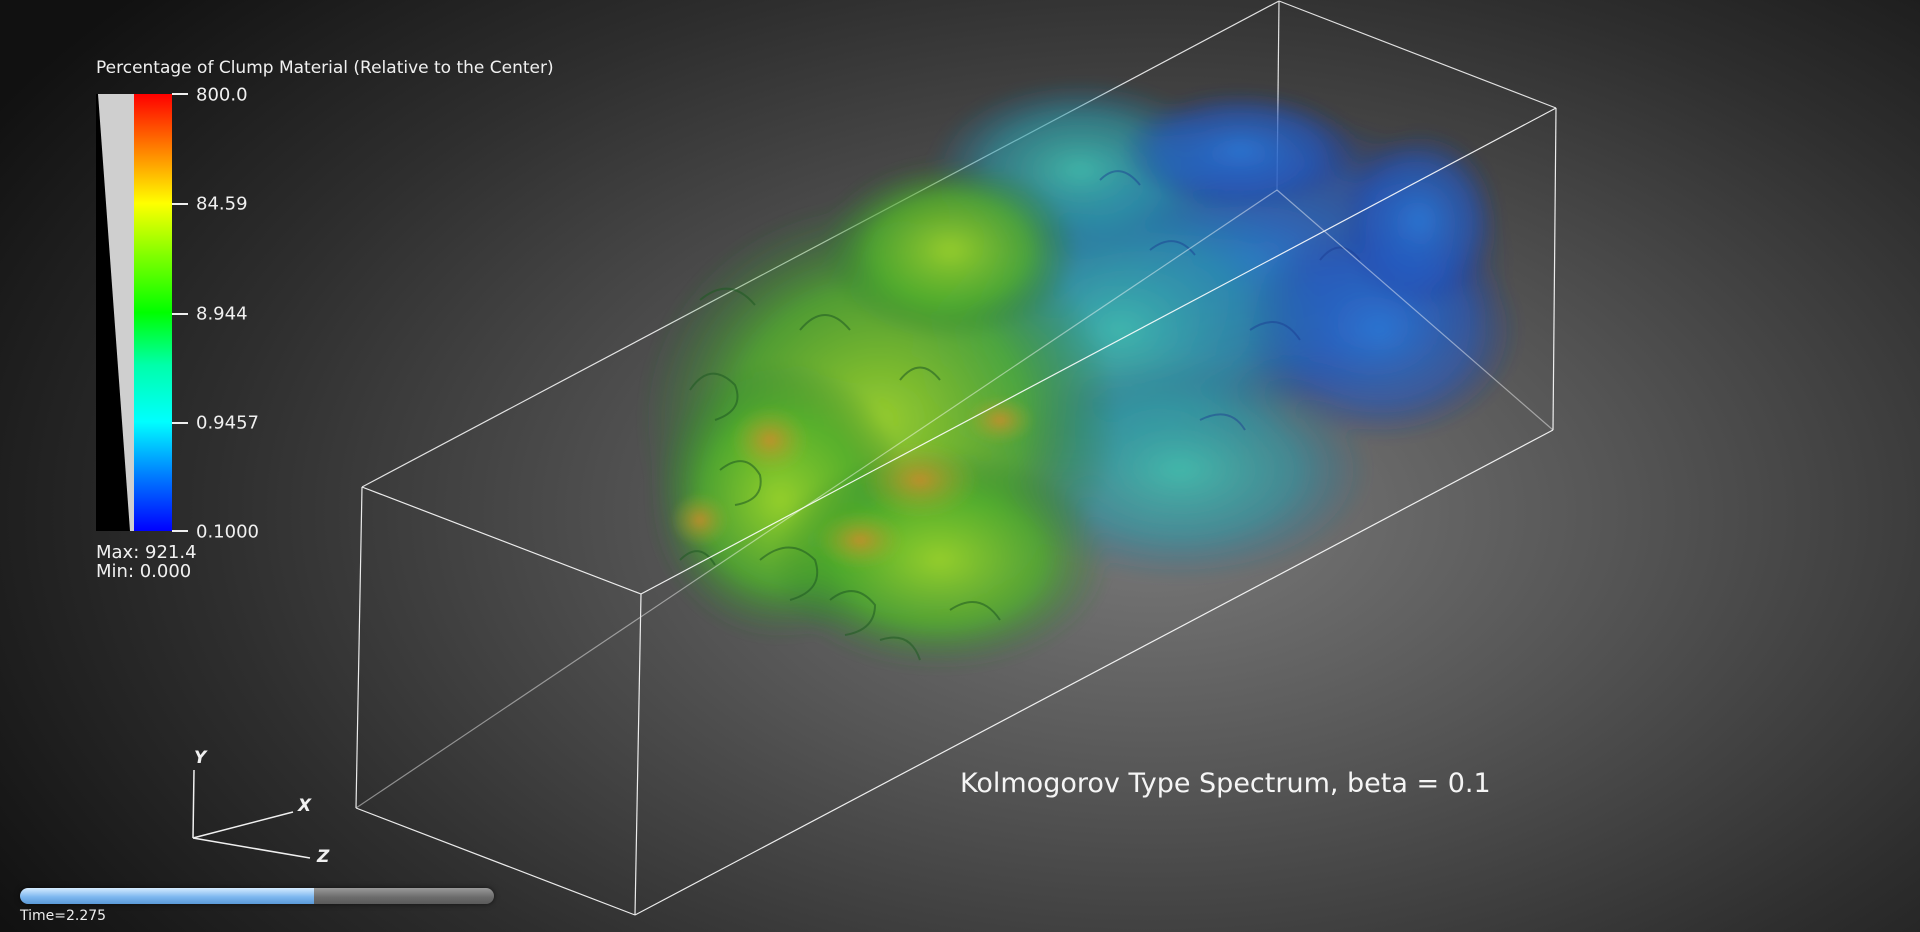 The image size is (1920, 932). I want to click on legend-max: Max: 921.4, so click(146, 552).